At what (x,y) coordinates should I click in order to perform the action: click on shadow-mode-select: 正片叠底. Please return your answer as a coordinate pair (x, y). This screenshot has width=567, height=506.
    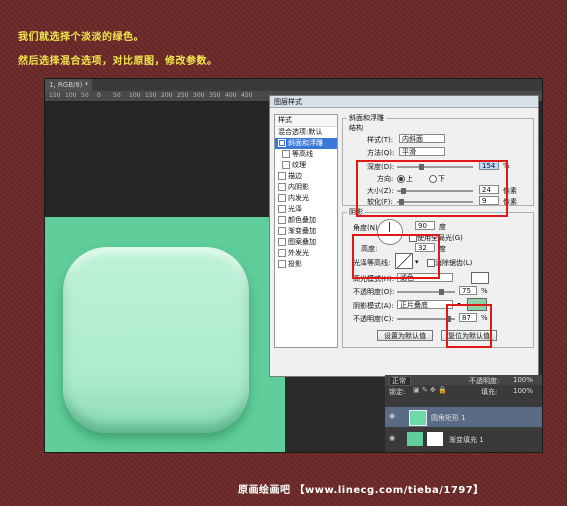
    Looking at the image, I should click on (425, 304).